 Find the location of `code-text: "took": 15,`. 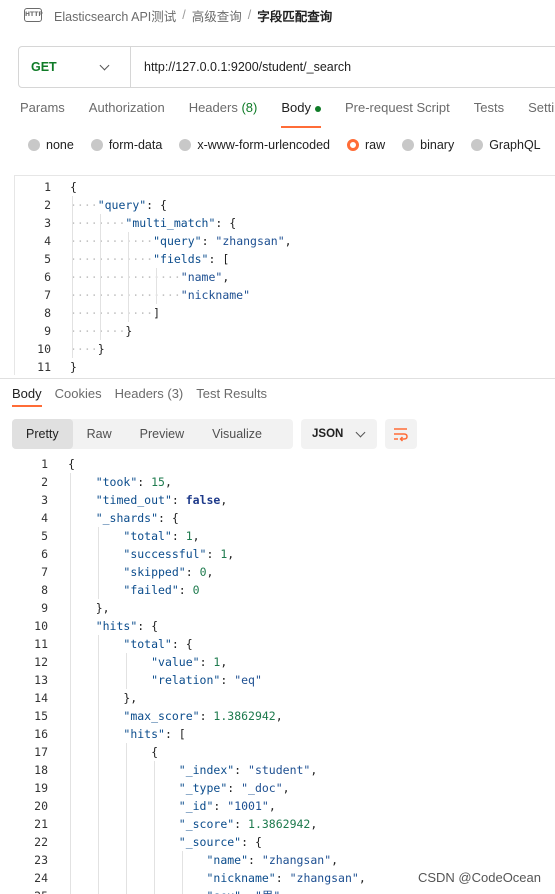

code-text: "took": 15, is located at coordinates (133, 482).